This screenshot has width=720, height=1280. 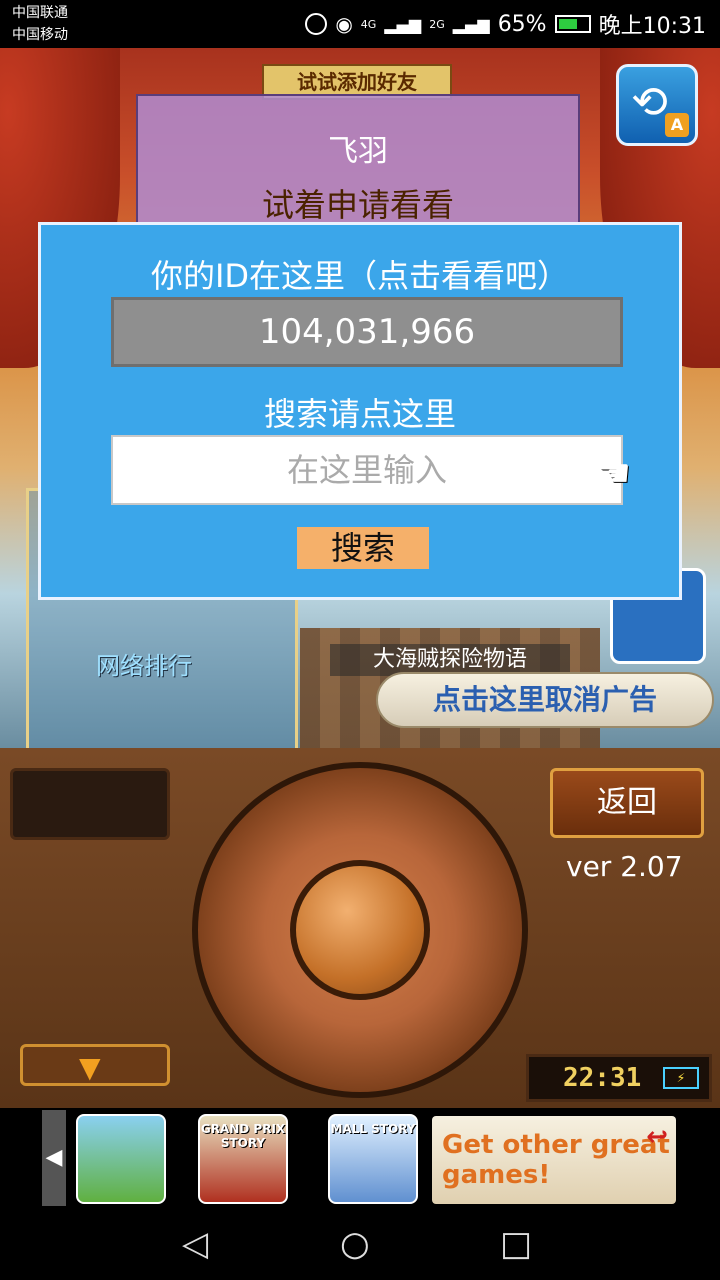 I want to click on nav-bar: ◁ ○ □, so click(x=360, y=1245).